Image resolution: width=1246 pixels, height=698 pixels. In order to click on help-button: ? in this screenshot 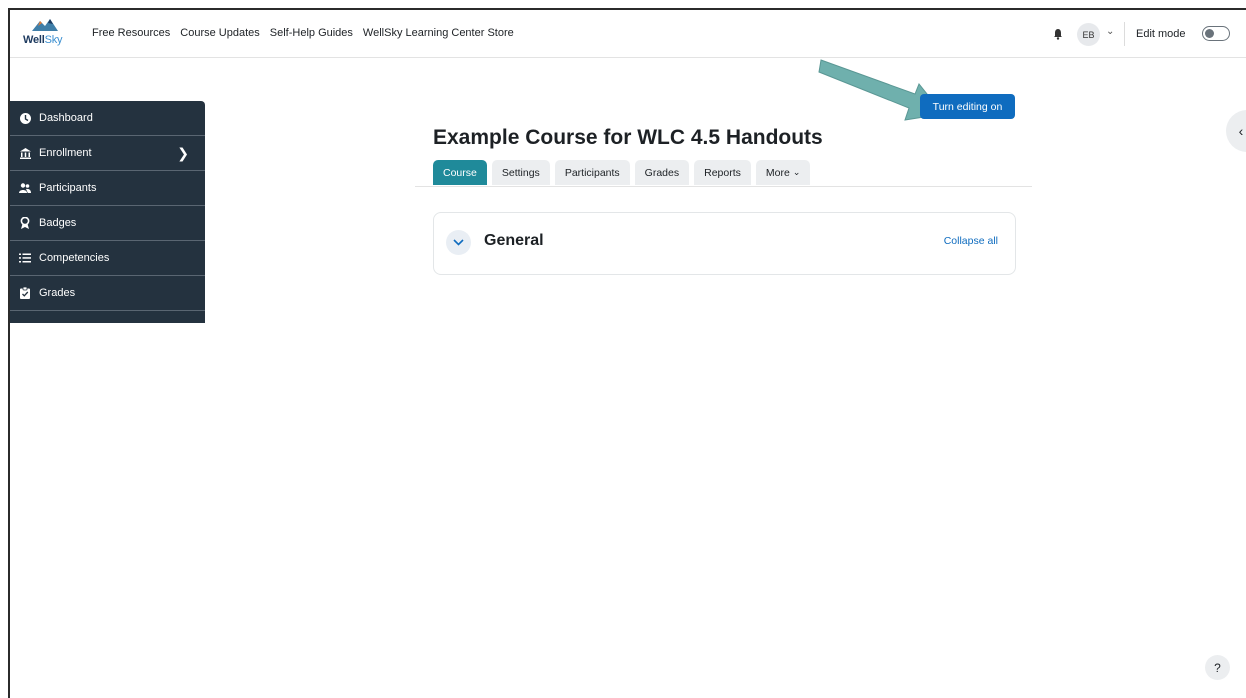, I will do `click(1217, 667)`.